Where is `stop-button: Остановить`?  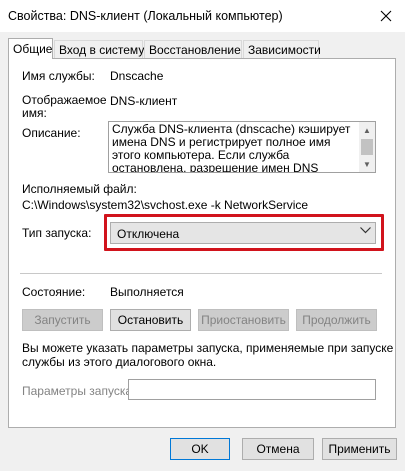
stop-button: Остановить is located at coordinates (150, 320).